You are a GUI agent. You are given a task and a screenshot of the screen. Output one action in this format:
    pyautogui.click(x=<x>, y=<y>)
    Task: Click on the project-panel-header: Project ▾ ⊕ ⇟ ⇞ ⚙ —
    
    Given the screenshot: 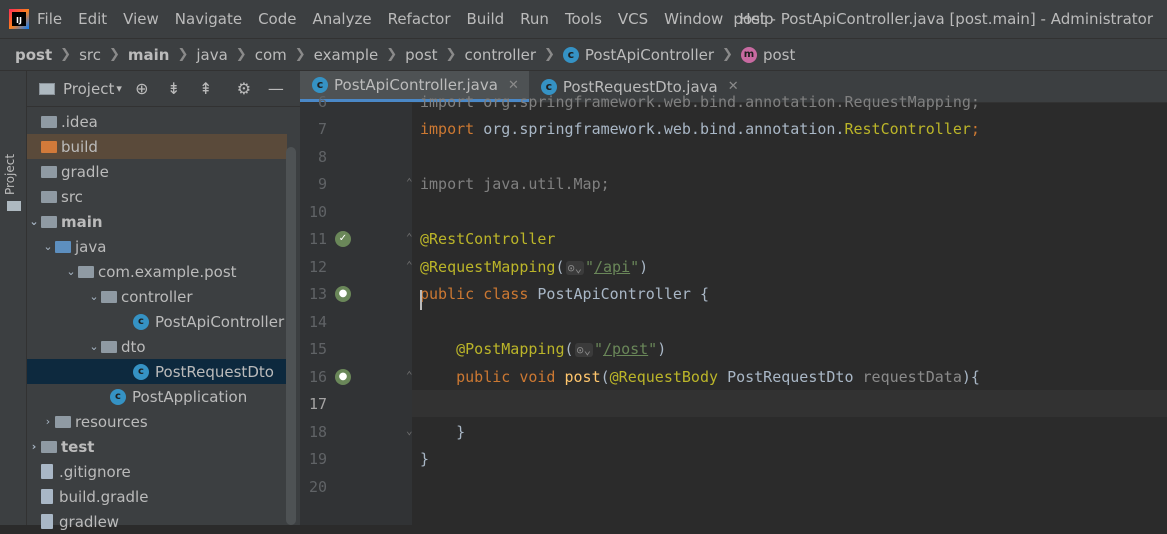 What is the action you would take?
    pyautogui.click(x=163, y=89)
    